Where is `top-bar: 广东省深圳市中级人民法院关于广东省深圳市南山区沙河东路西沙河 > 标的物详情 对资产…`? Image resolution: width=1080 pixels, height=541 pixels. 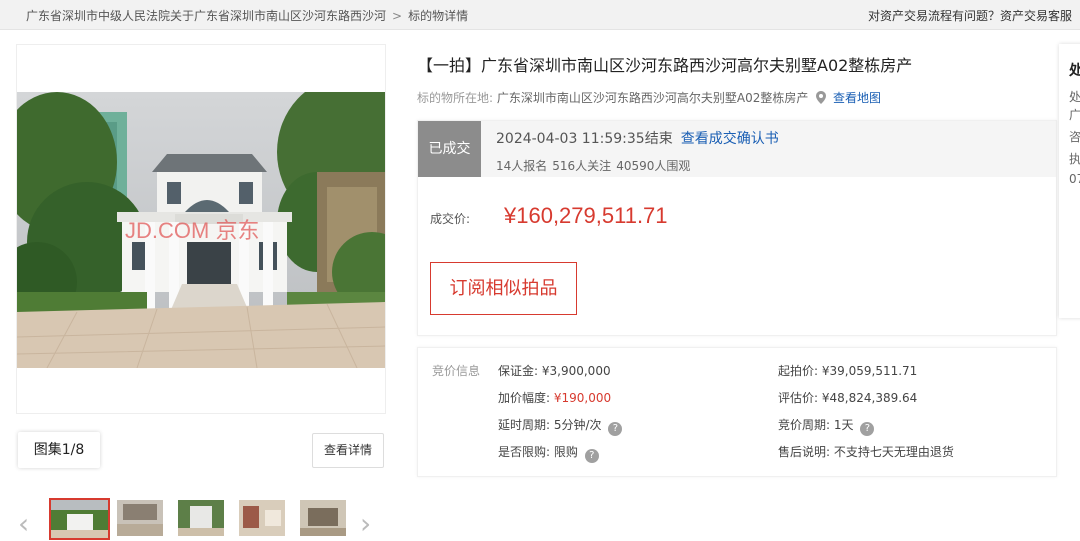 top-bar: 广东省深圳市中级人民法院关于广东省深圳市南山区沙河东路西沙河 > 标的物详情 对资产… is located at coordinates (540, 15).